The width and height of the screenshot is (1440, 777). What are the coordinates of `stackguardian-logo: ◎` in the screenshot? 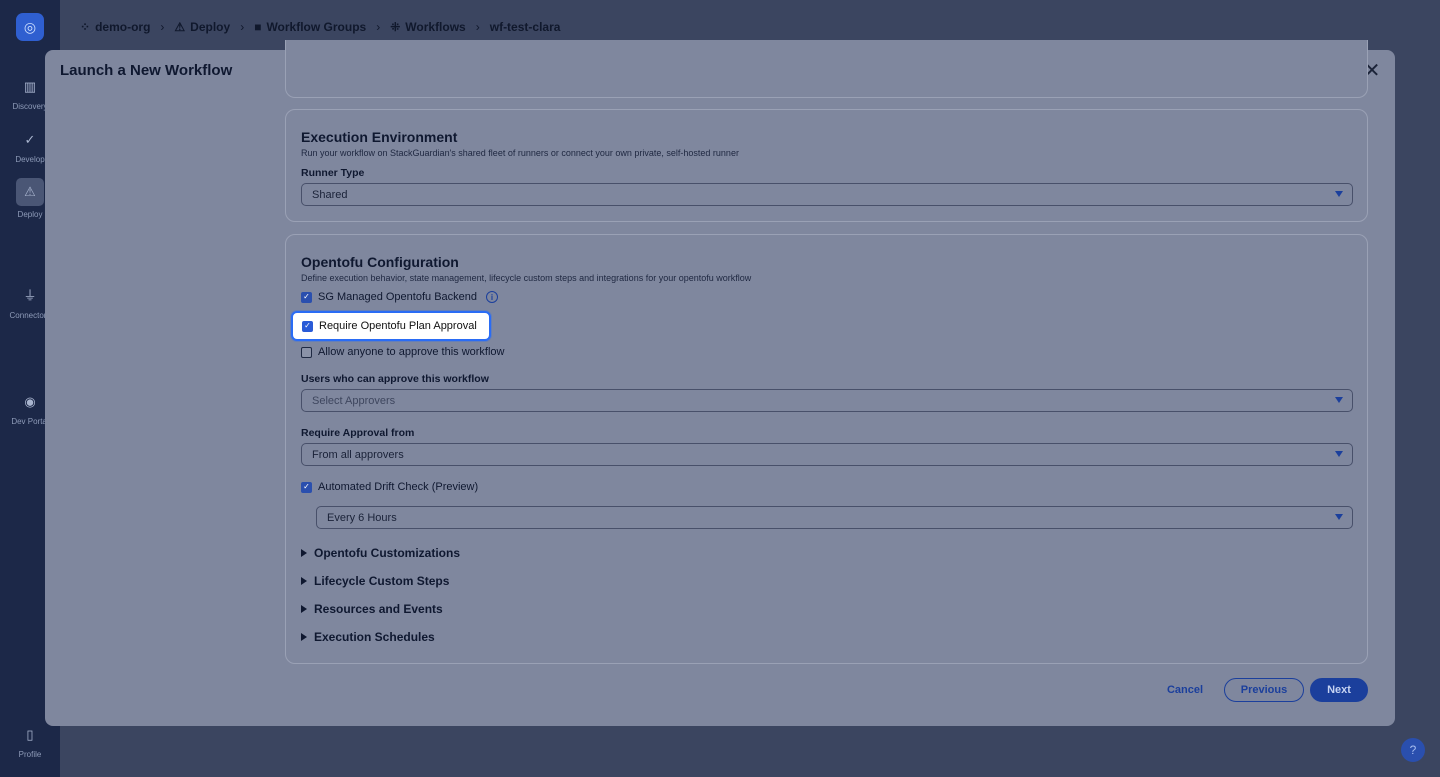 It's located at (30, 27).